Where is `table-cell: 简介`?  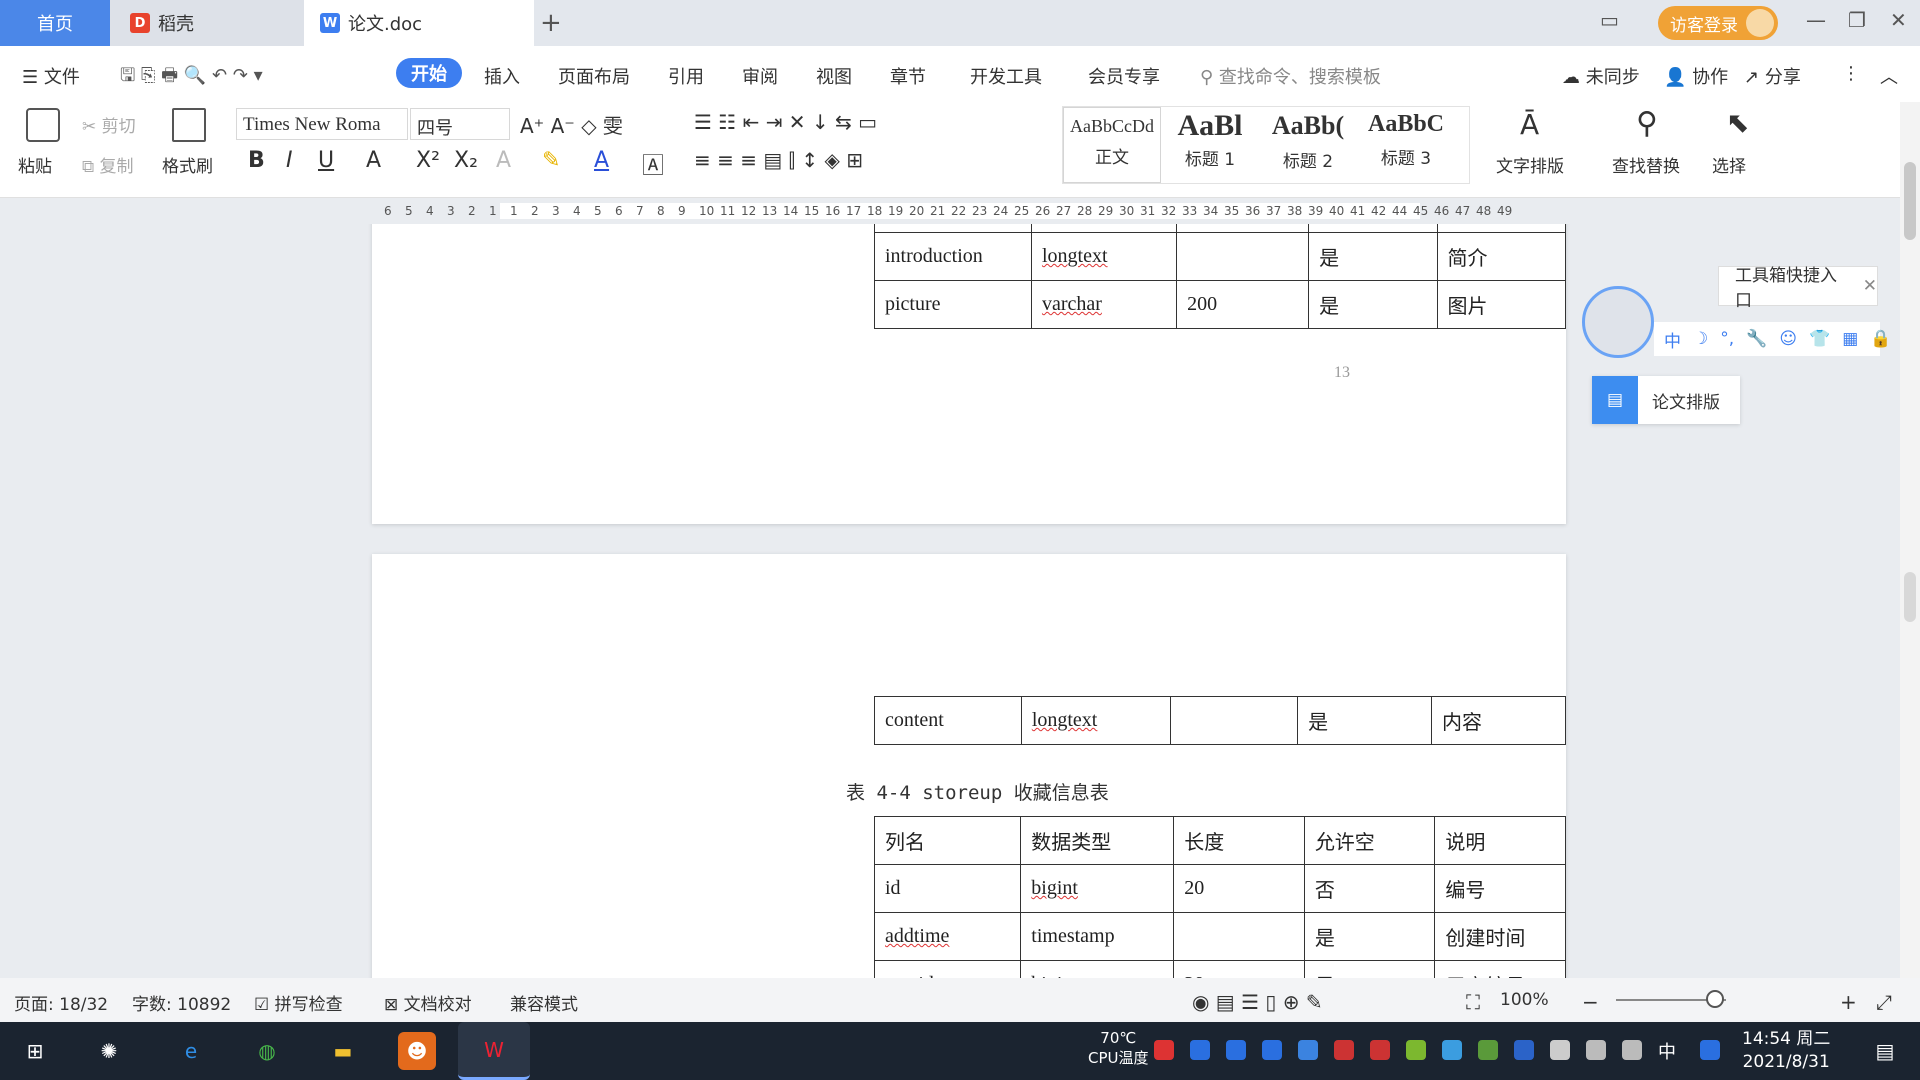
table-cell: 简介 is located at coordinates (1501, 256).